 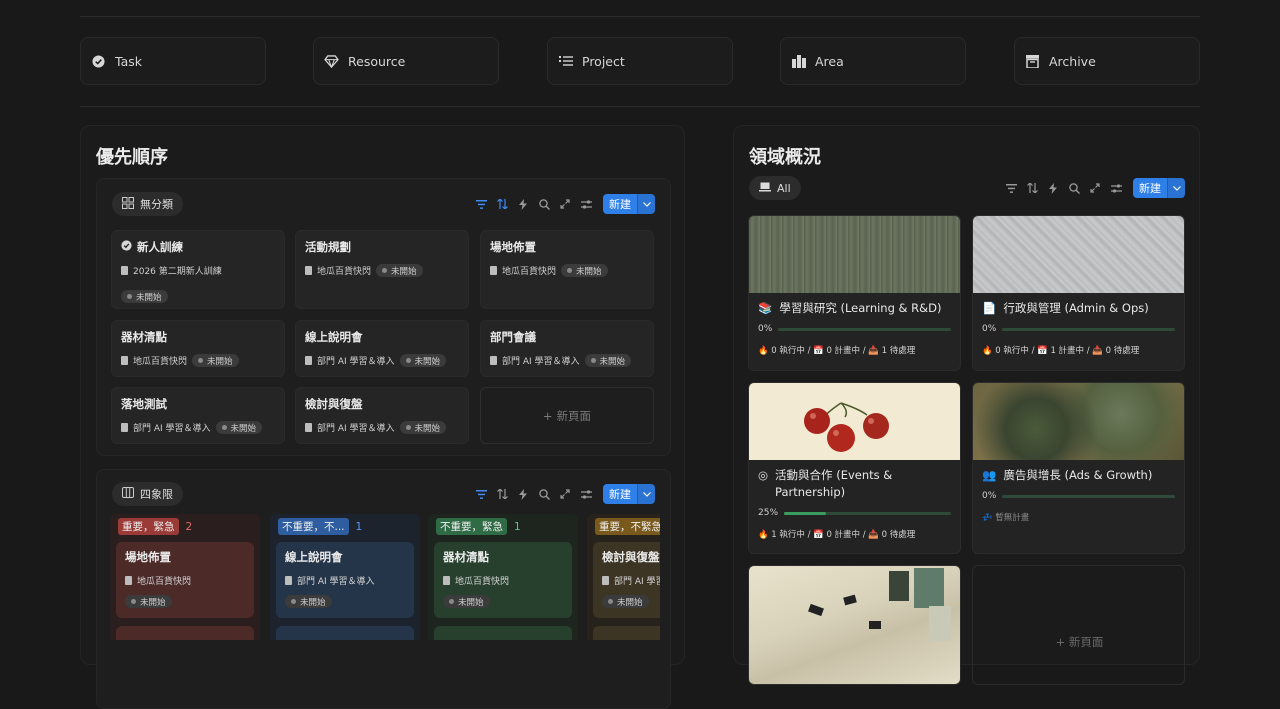 I want to click on area-link: Area, so click(x=873, y=61).